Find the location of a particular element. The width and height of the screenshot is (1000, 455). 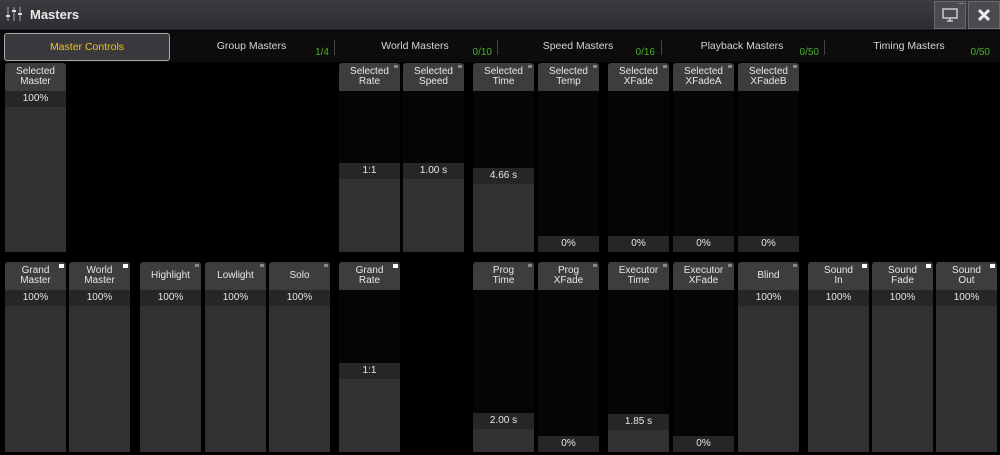

tab-group-masters: Group Masters 1/4 is located at coordinates (251, 47).